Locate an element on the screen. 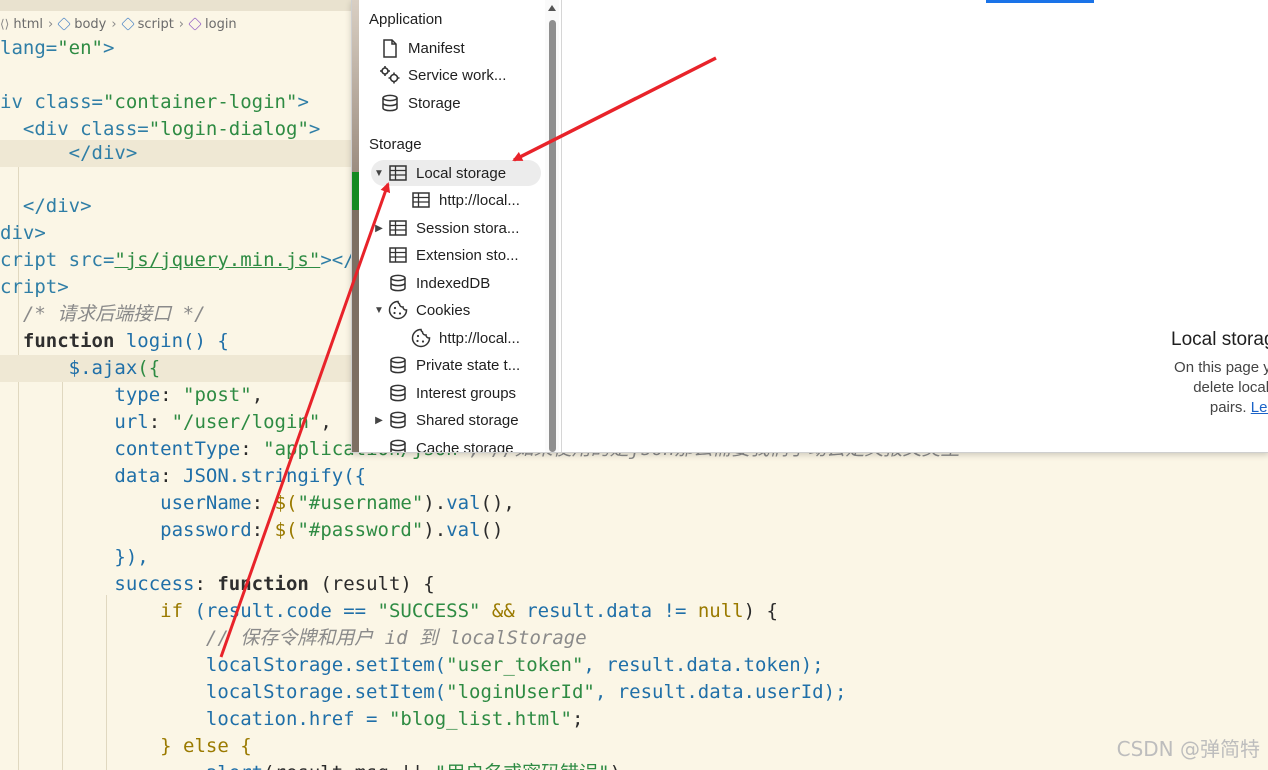 Image resolution: width=1268 pixels, height=770 pixels. sidebar-item-local-storage: ▼ Local storage is located at coordinates (456, 173).